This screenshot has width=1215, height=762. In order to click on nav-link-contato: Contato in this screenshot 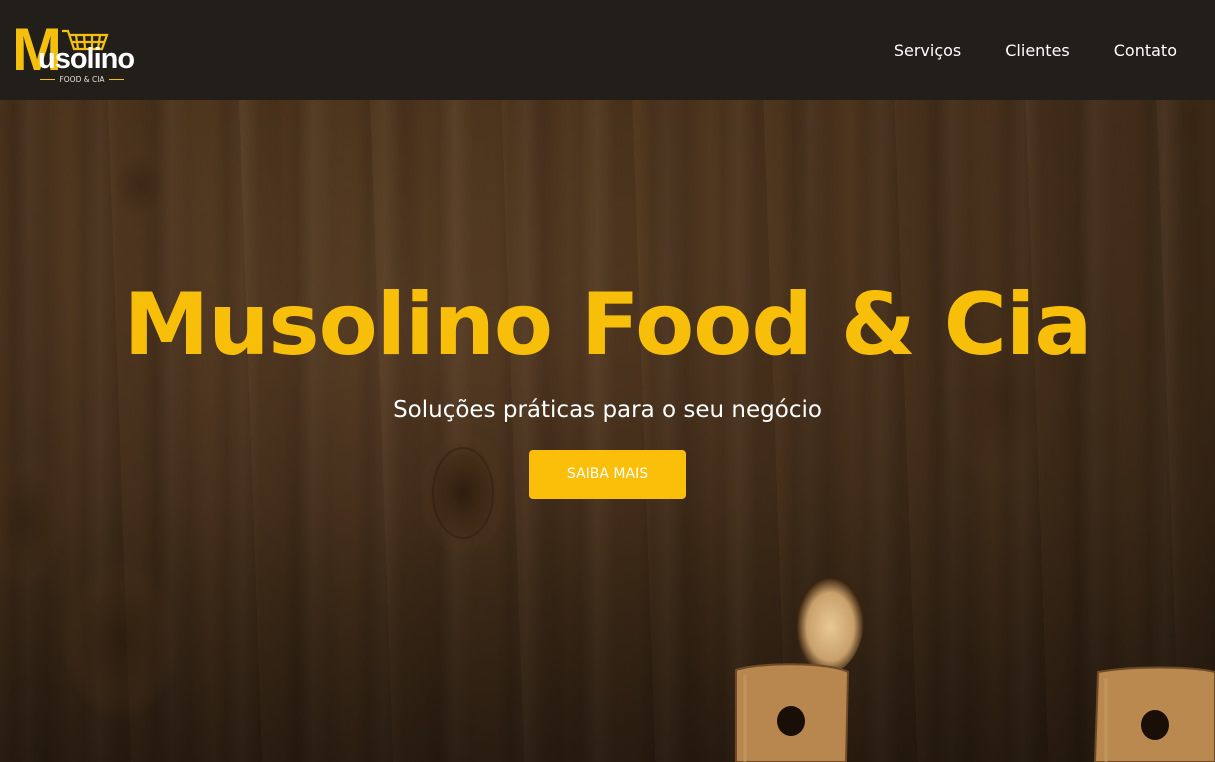, I will do `click(1145, 50)`.